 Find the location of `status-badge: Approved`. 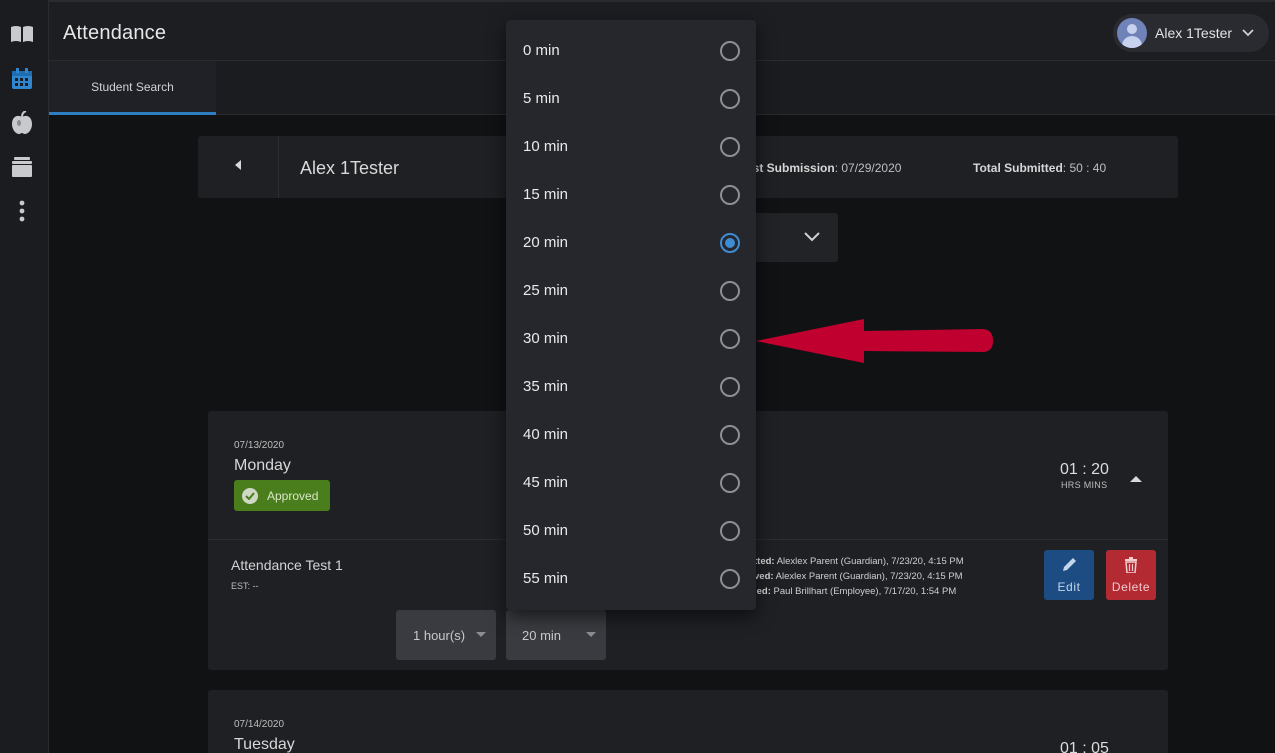

status-badge: Approved is located at coordinates (282, 495).